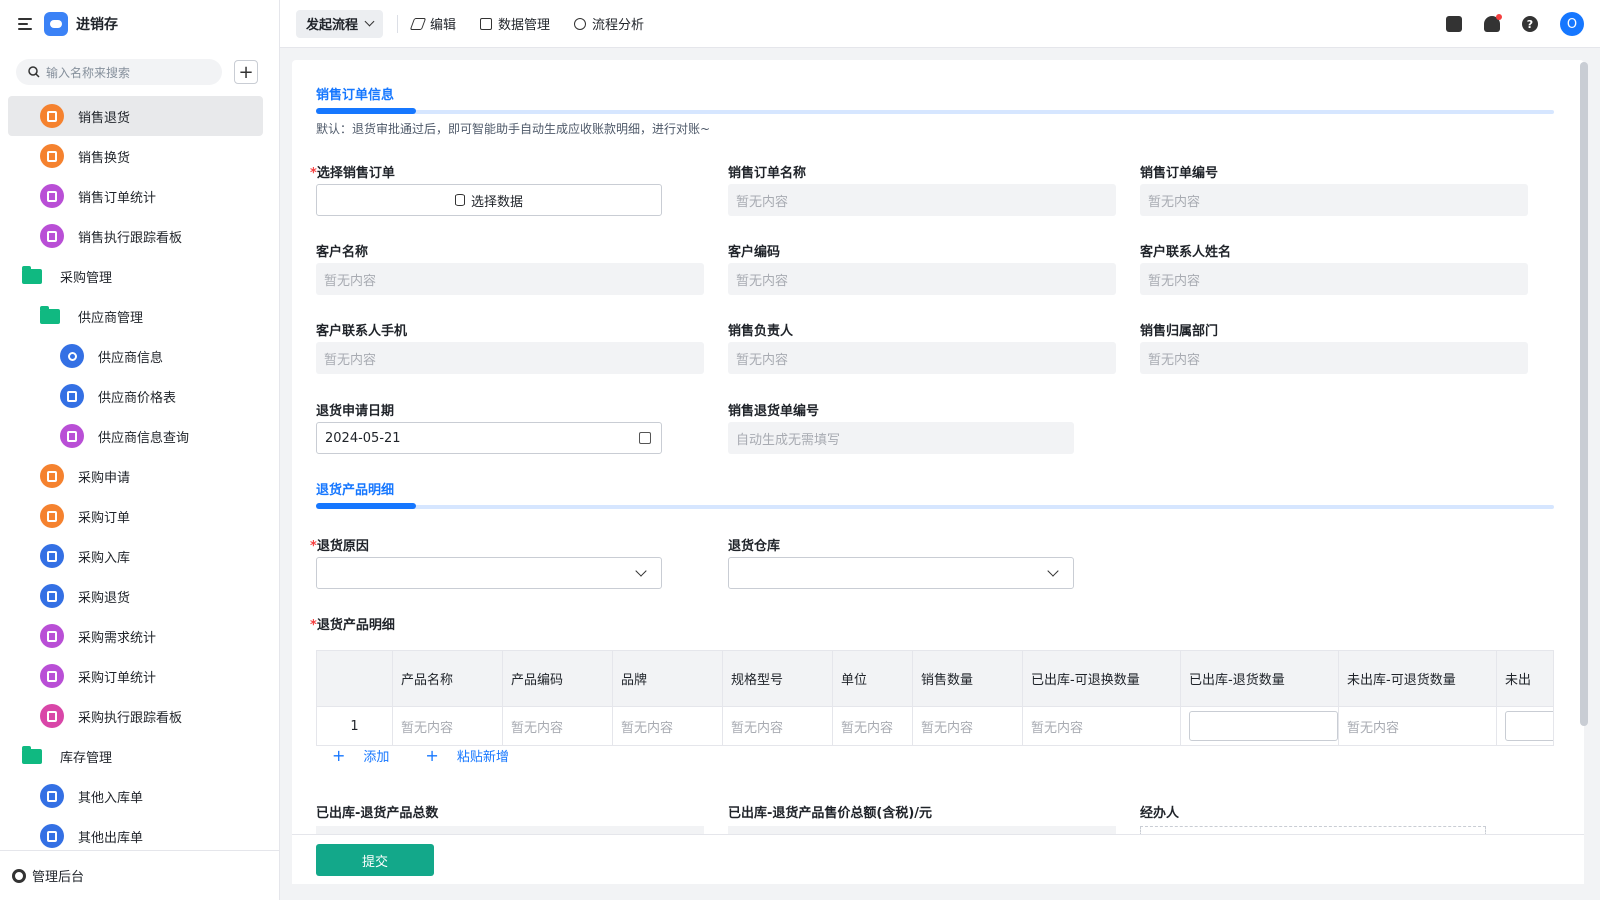 This screenshot has width=1600, height=900. What do you see at coordinates (489, 573) in the screenshot?
I see `return-reason-select` at bounding box center [489, 573].